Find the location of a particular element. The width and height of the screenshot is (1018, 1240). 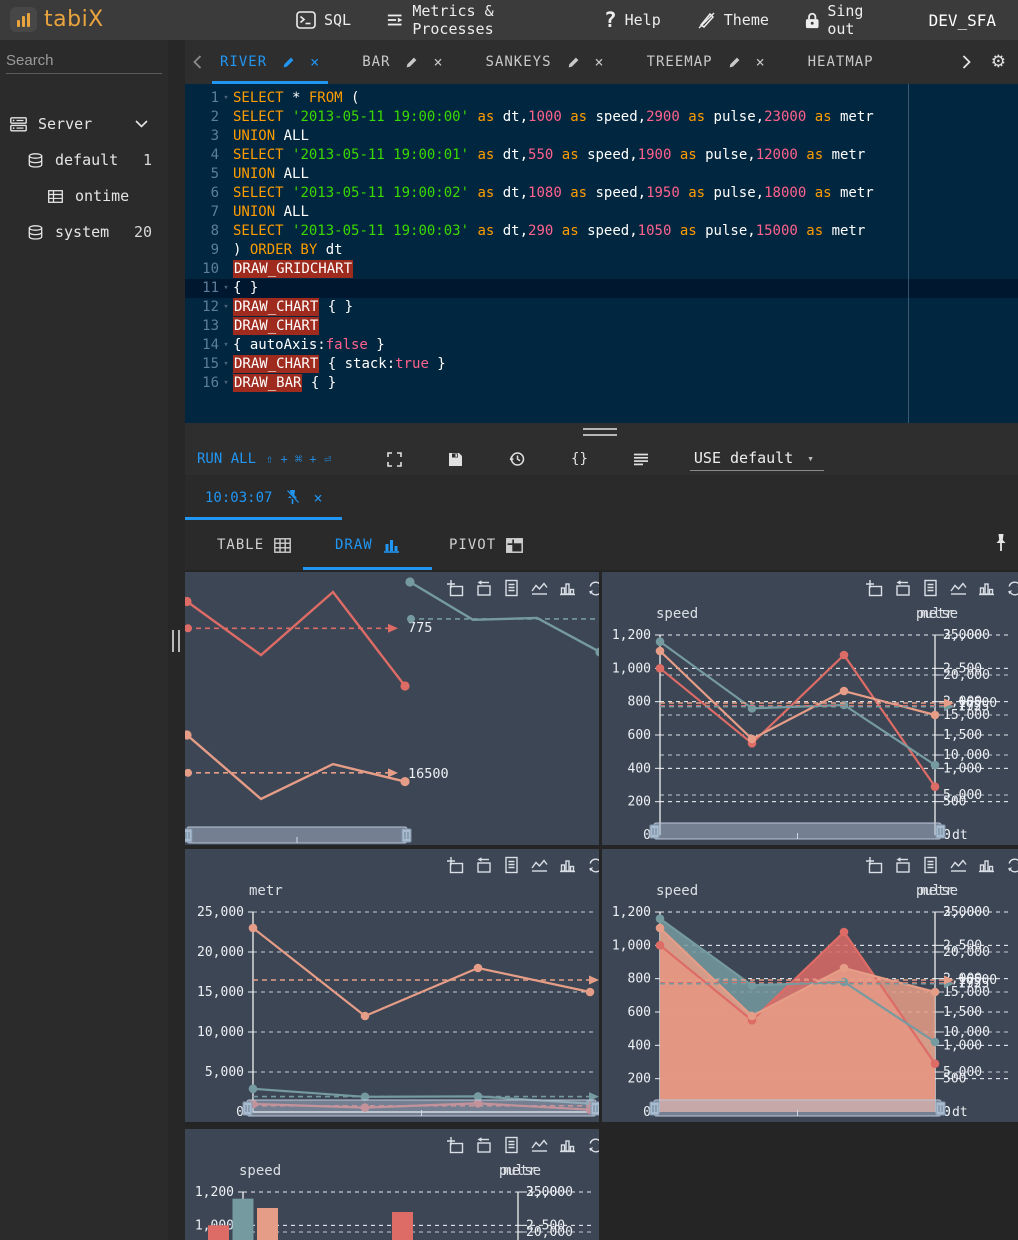

use-database-dropdown: USE default ▾ is located at coordinates (756, 459).